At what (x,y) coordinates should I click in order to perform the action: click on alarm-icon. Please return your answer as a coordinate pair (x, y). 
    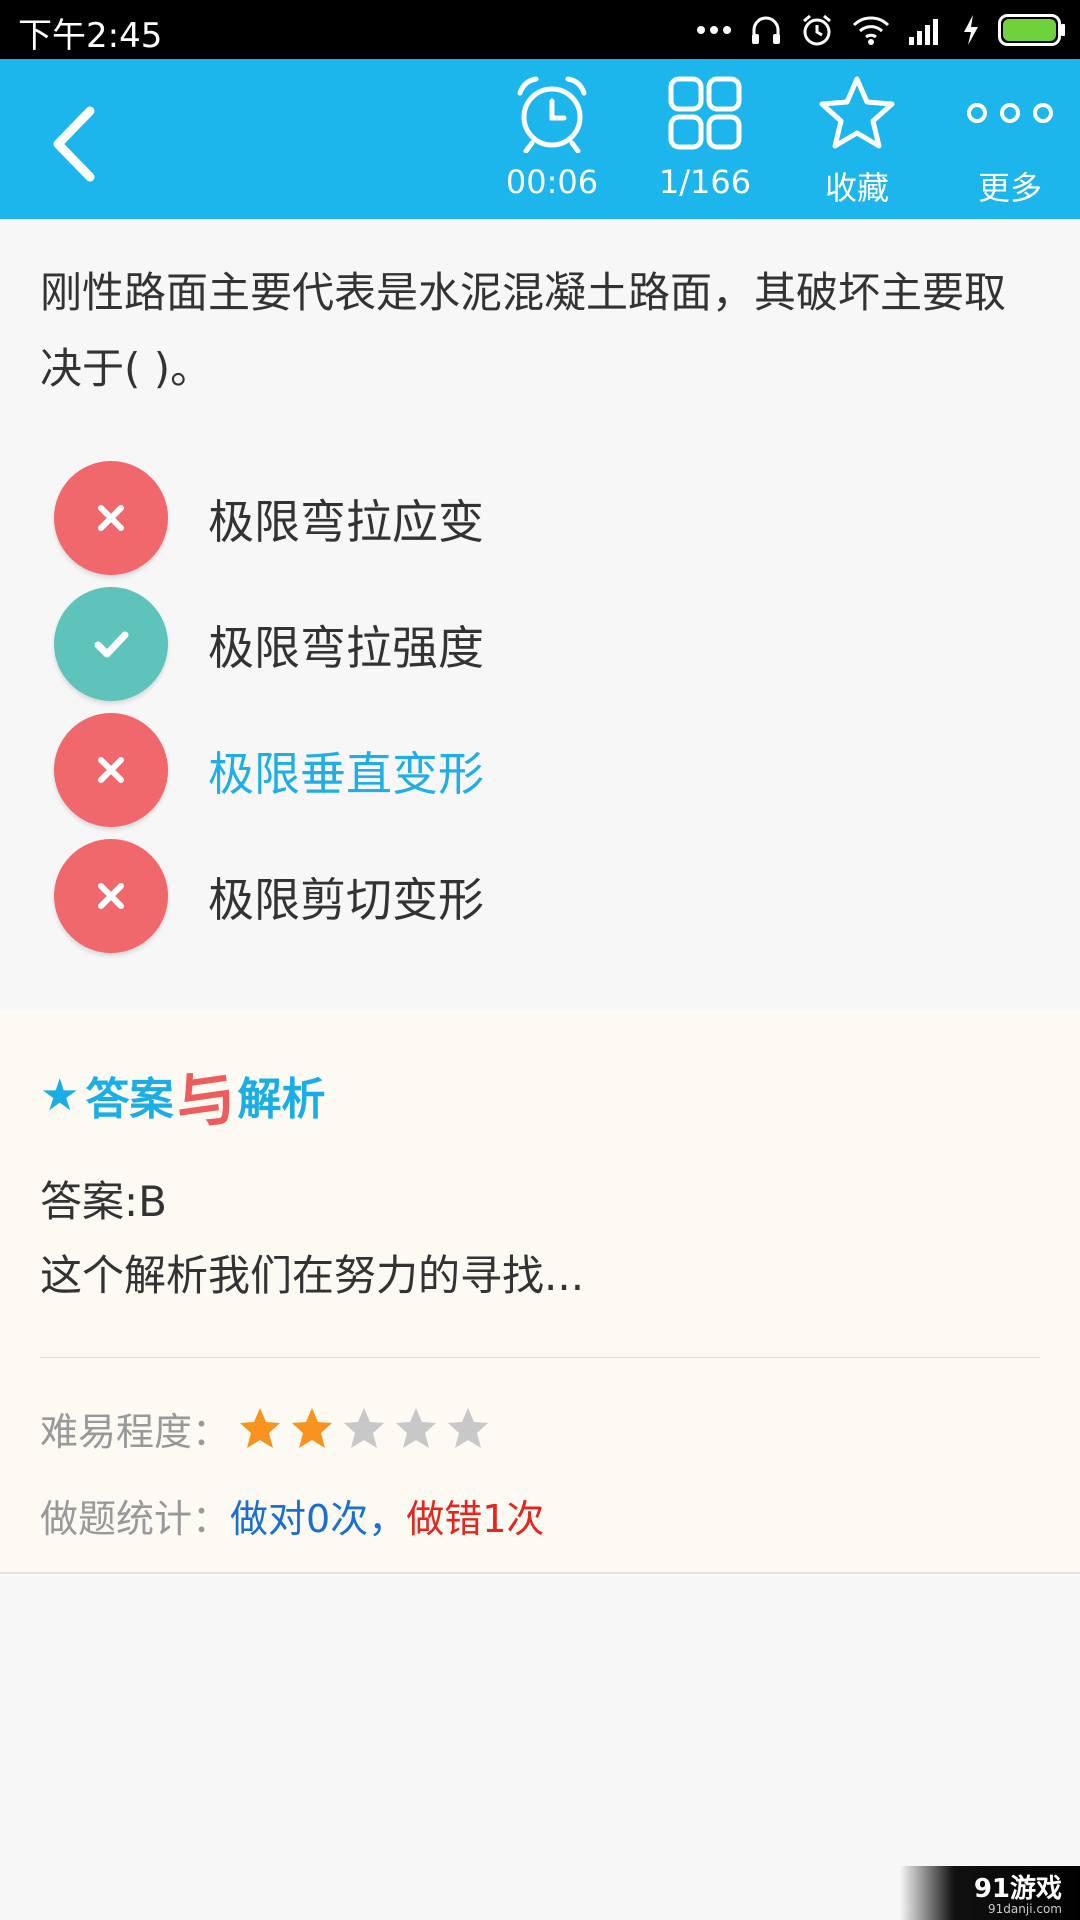
    Looking at the image, I should click on (817, 30).